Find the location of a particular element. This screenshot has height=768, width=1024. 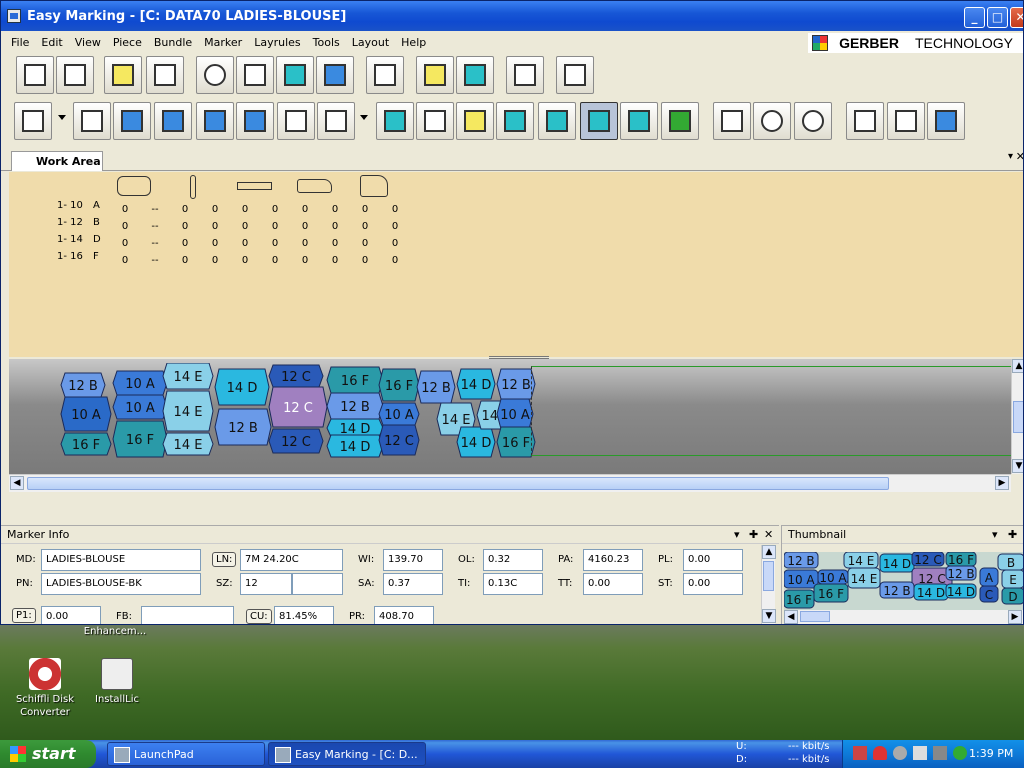

marker-vertical-scrollbar: ▲ ▼ is located at coordinates (1017, 416).